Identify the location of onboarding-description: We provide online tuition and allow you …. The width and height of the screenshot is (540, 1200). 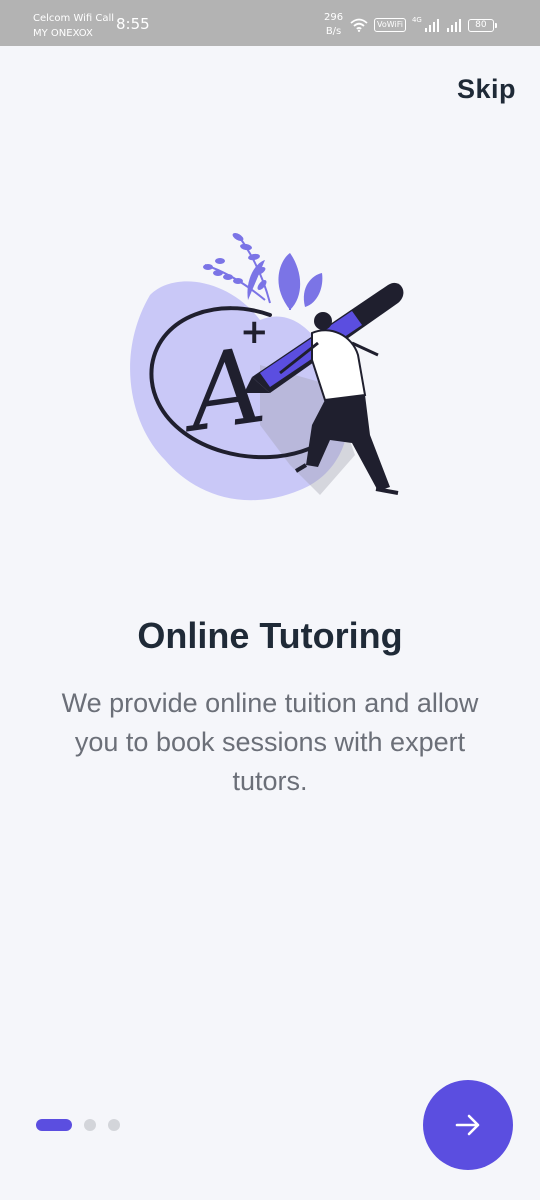
(270, 742).